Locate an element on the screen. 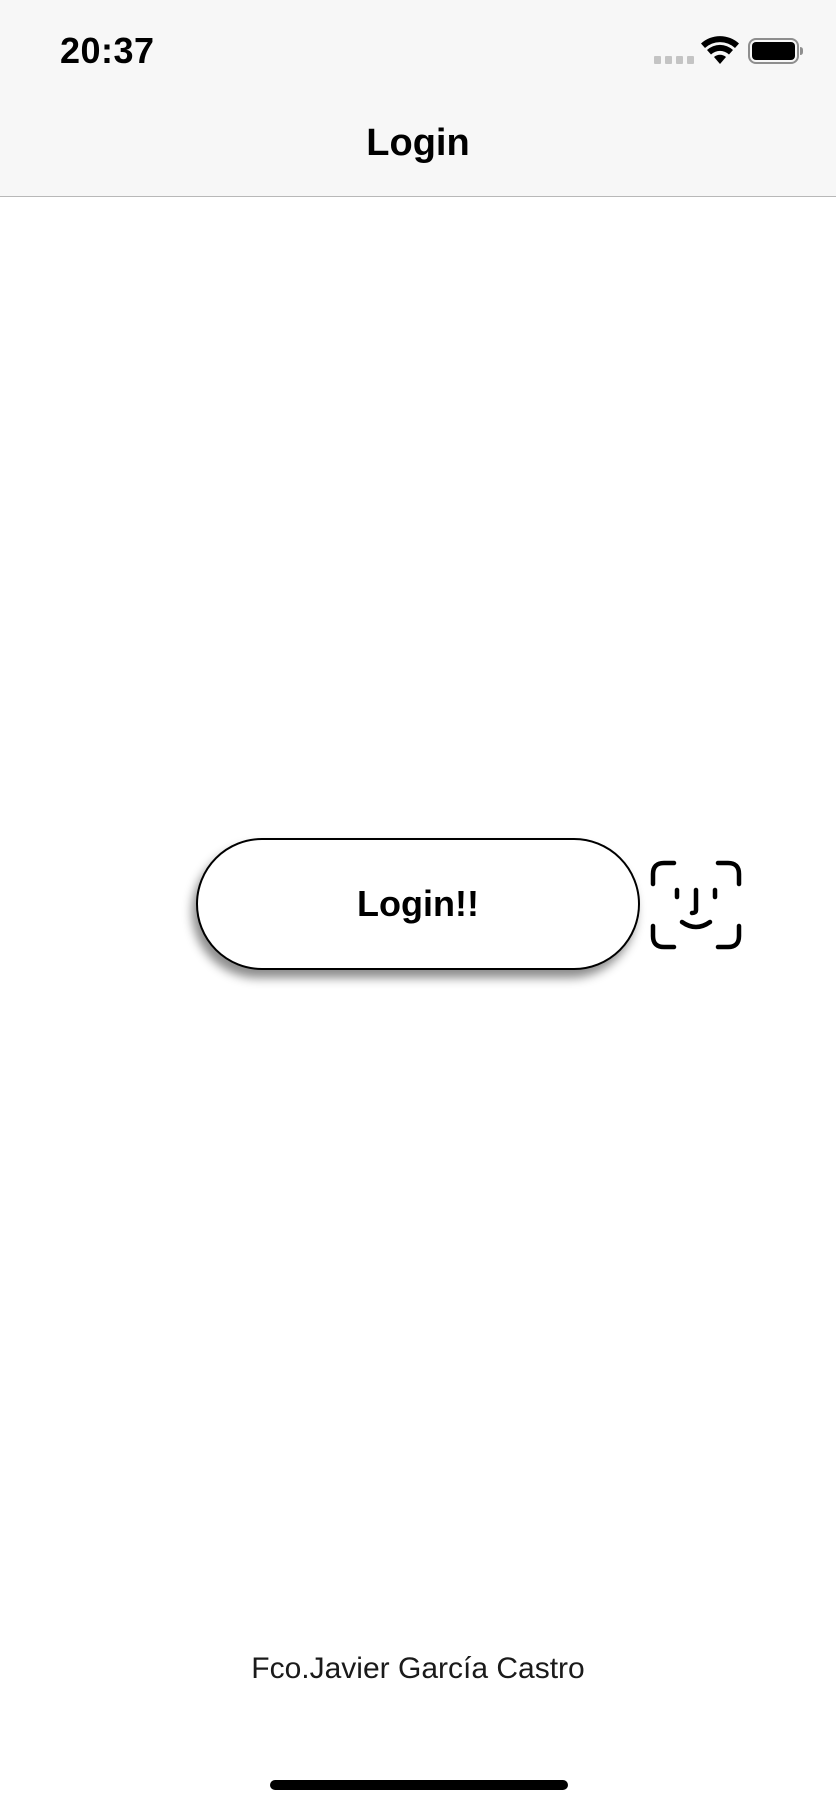  home-indicator is located at coordinates (419, 1785).